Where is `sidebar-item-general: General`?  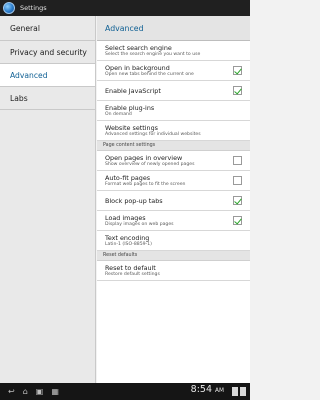 sidebar-item-general: General is located at coordinates (47, 28).